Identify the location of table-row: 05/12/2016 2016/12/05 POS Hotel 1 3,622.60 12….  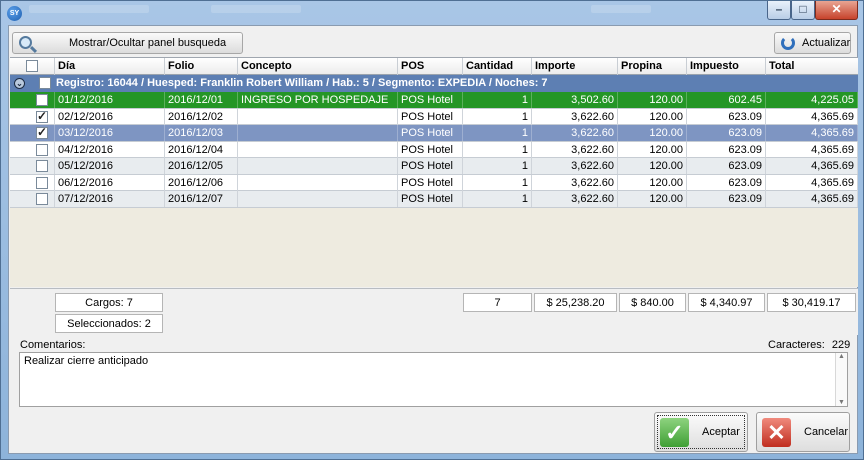
(434, 166).